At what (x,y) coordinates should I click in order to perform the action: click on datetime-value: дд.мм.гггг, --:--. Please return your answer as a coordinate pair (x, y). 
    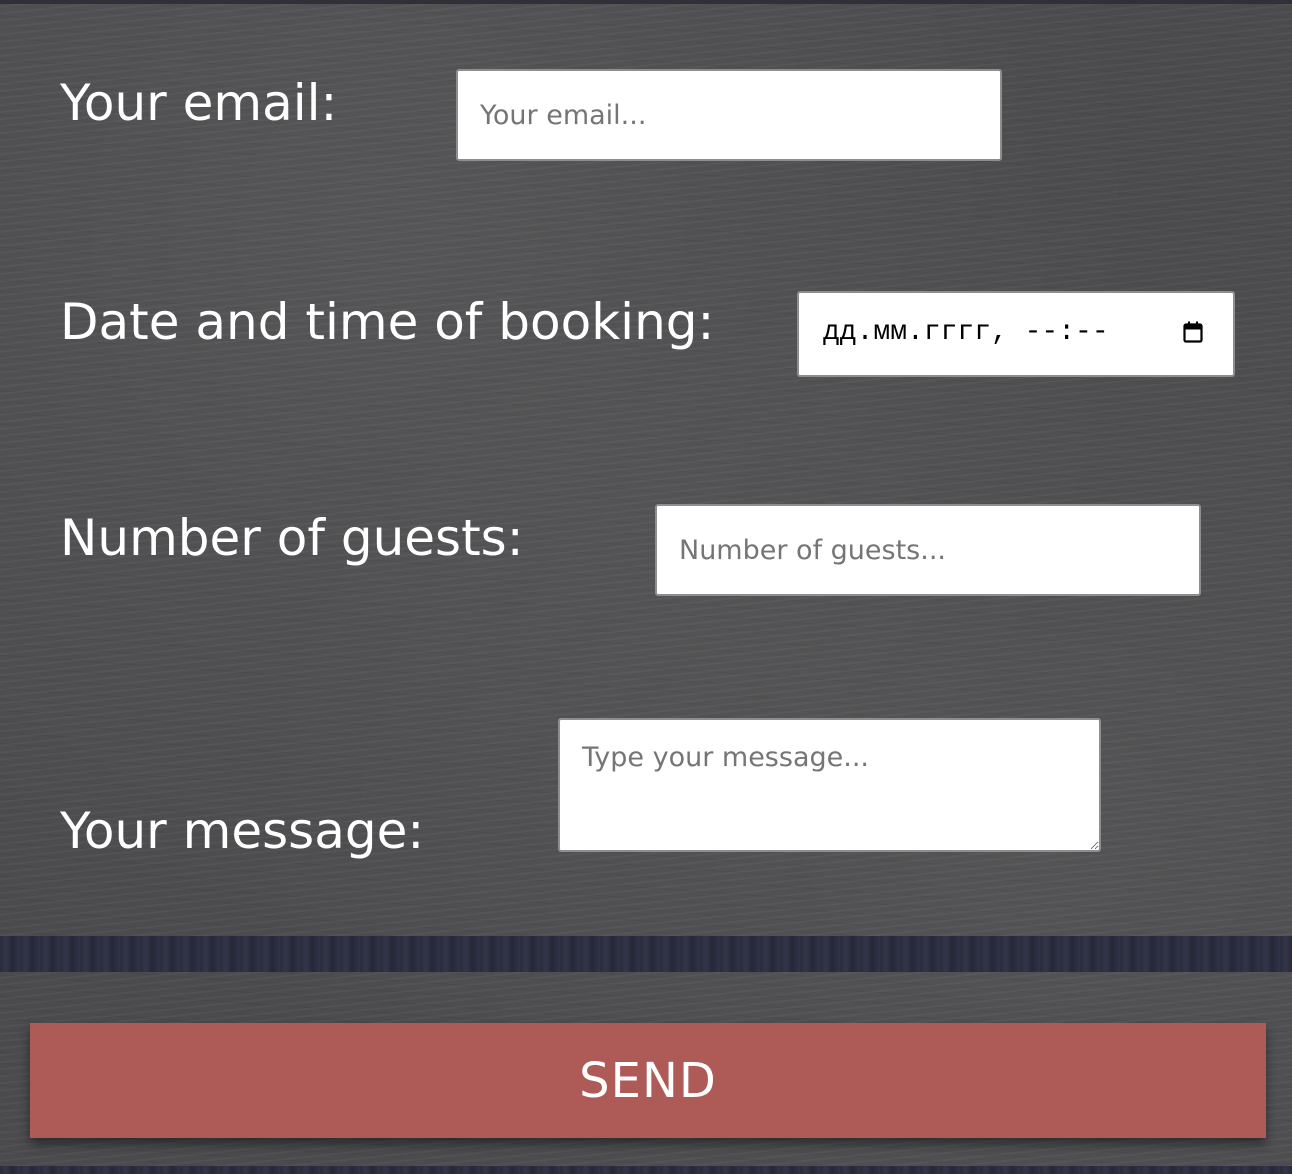
    Looking at the image, I should click on (966, 332).